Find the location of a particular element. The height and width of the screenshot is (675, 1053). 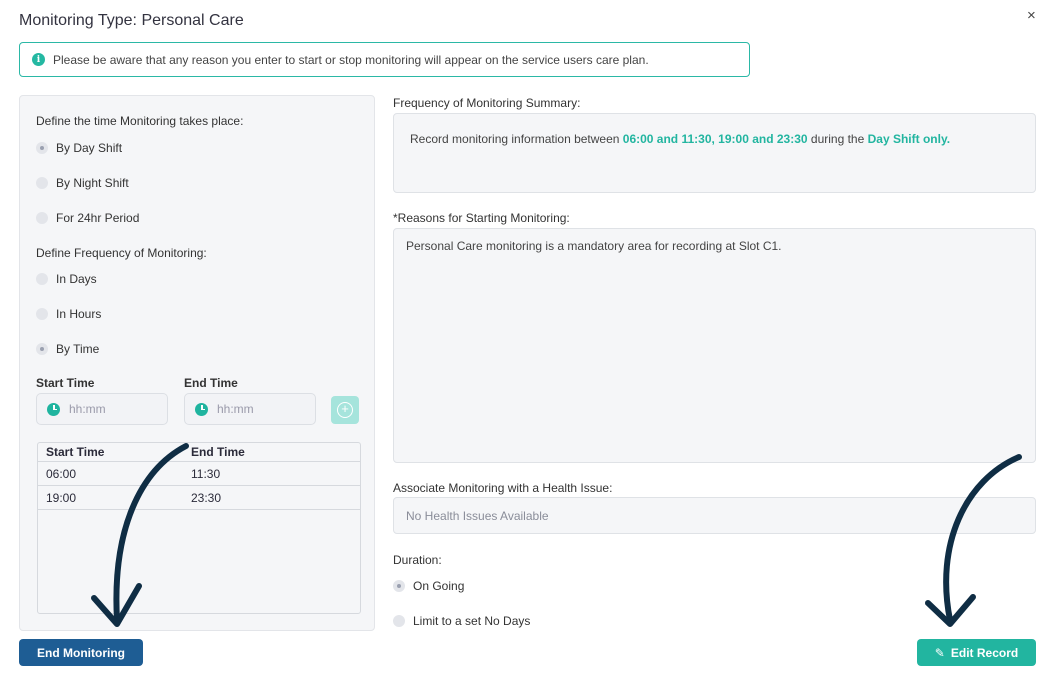

dialog-title: Monitoring Type: Personal Care is located at coordinates (131, 20).